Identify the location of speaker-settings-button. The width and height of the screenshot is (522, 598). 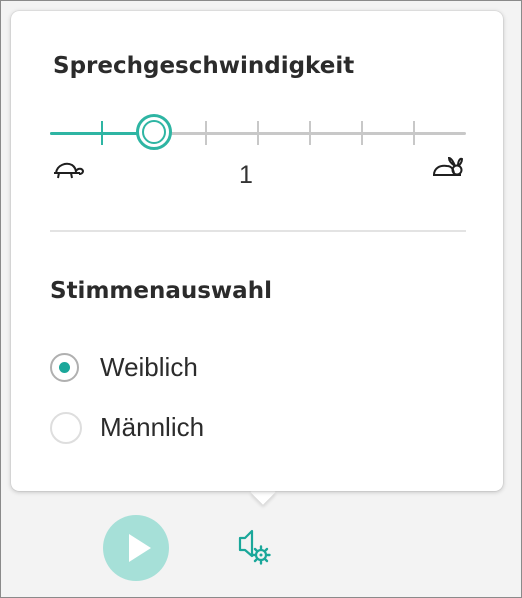
(256, 547).